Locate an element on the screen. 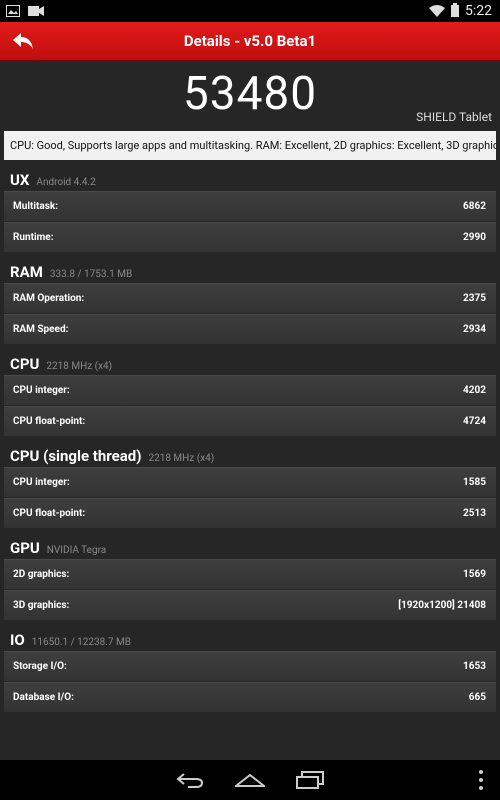 The width and height of the screenshot is (500, 800). app-bar: Details - v5.0 Beta1 is located at coordinates (250, 41).